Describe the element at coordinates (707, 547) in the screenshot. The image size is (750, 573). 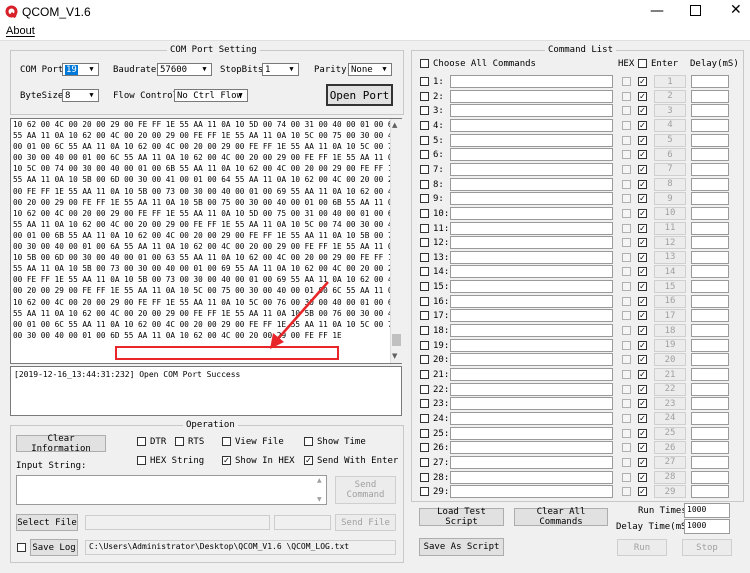
I see `stop-button: Stop` at that location.